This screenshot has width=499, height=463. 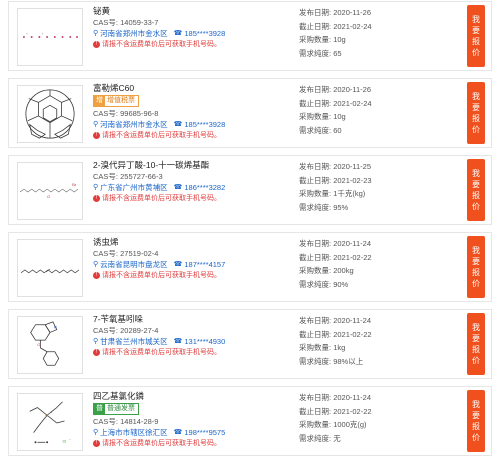 I want to click on long-chain-ester-icon: Br O, so click(x=50, y=191).